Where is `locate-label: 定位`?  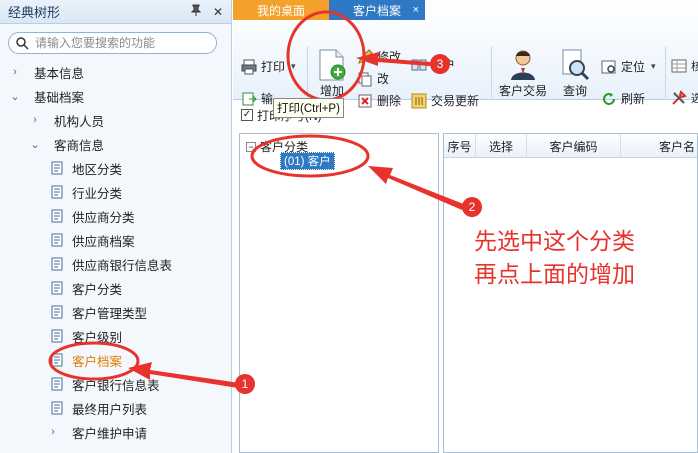
locate-label: 定位 is located at coordinates (633, 67).